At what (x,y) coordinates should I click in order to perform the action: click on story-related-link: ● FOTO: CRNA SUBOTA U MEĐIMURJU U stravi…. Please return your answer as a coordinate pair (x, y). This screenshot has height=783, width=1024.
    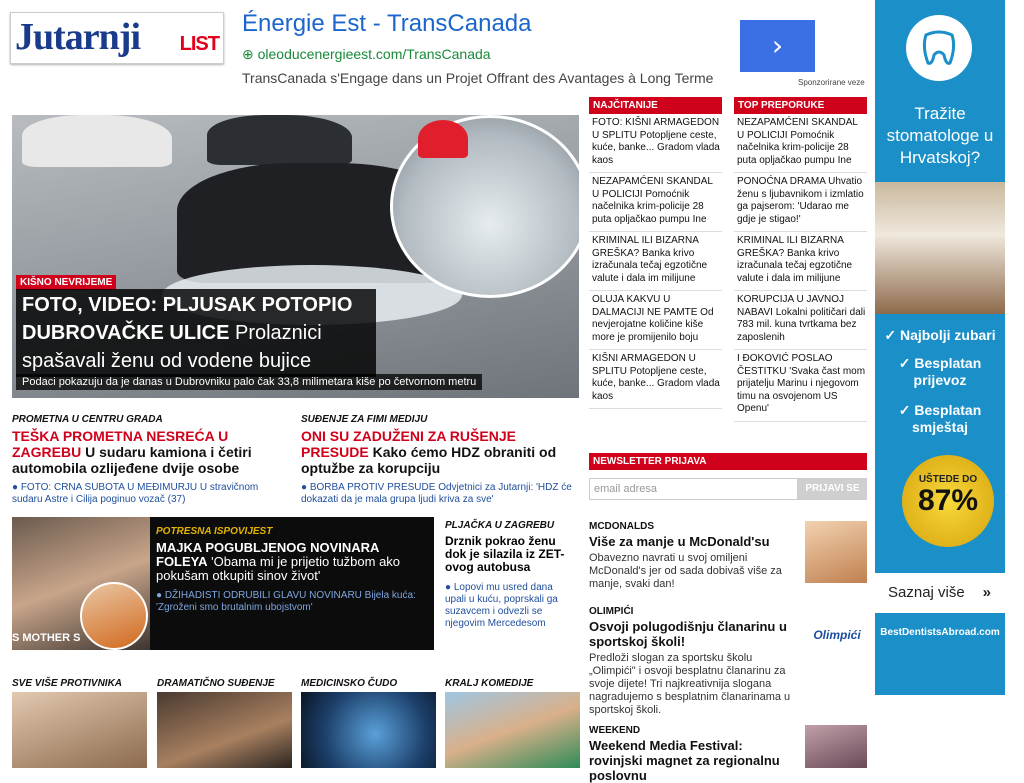
    Looking at the image, I should click on (149, 494).